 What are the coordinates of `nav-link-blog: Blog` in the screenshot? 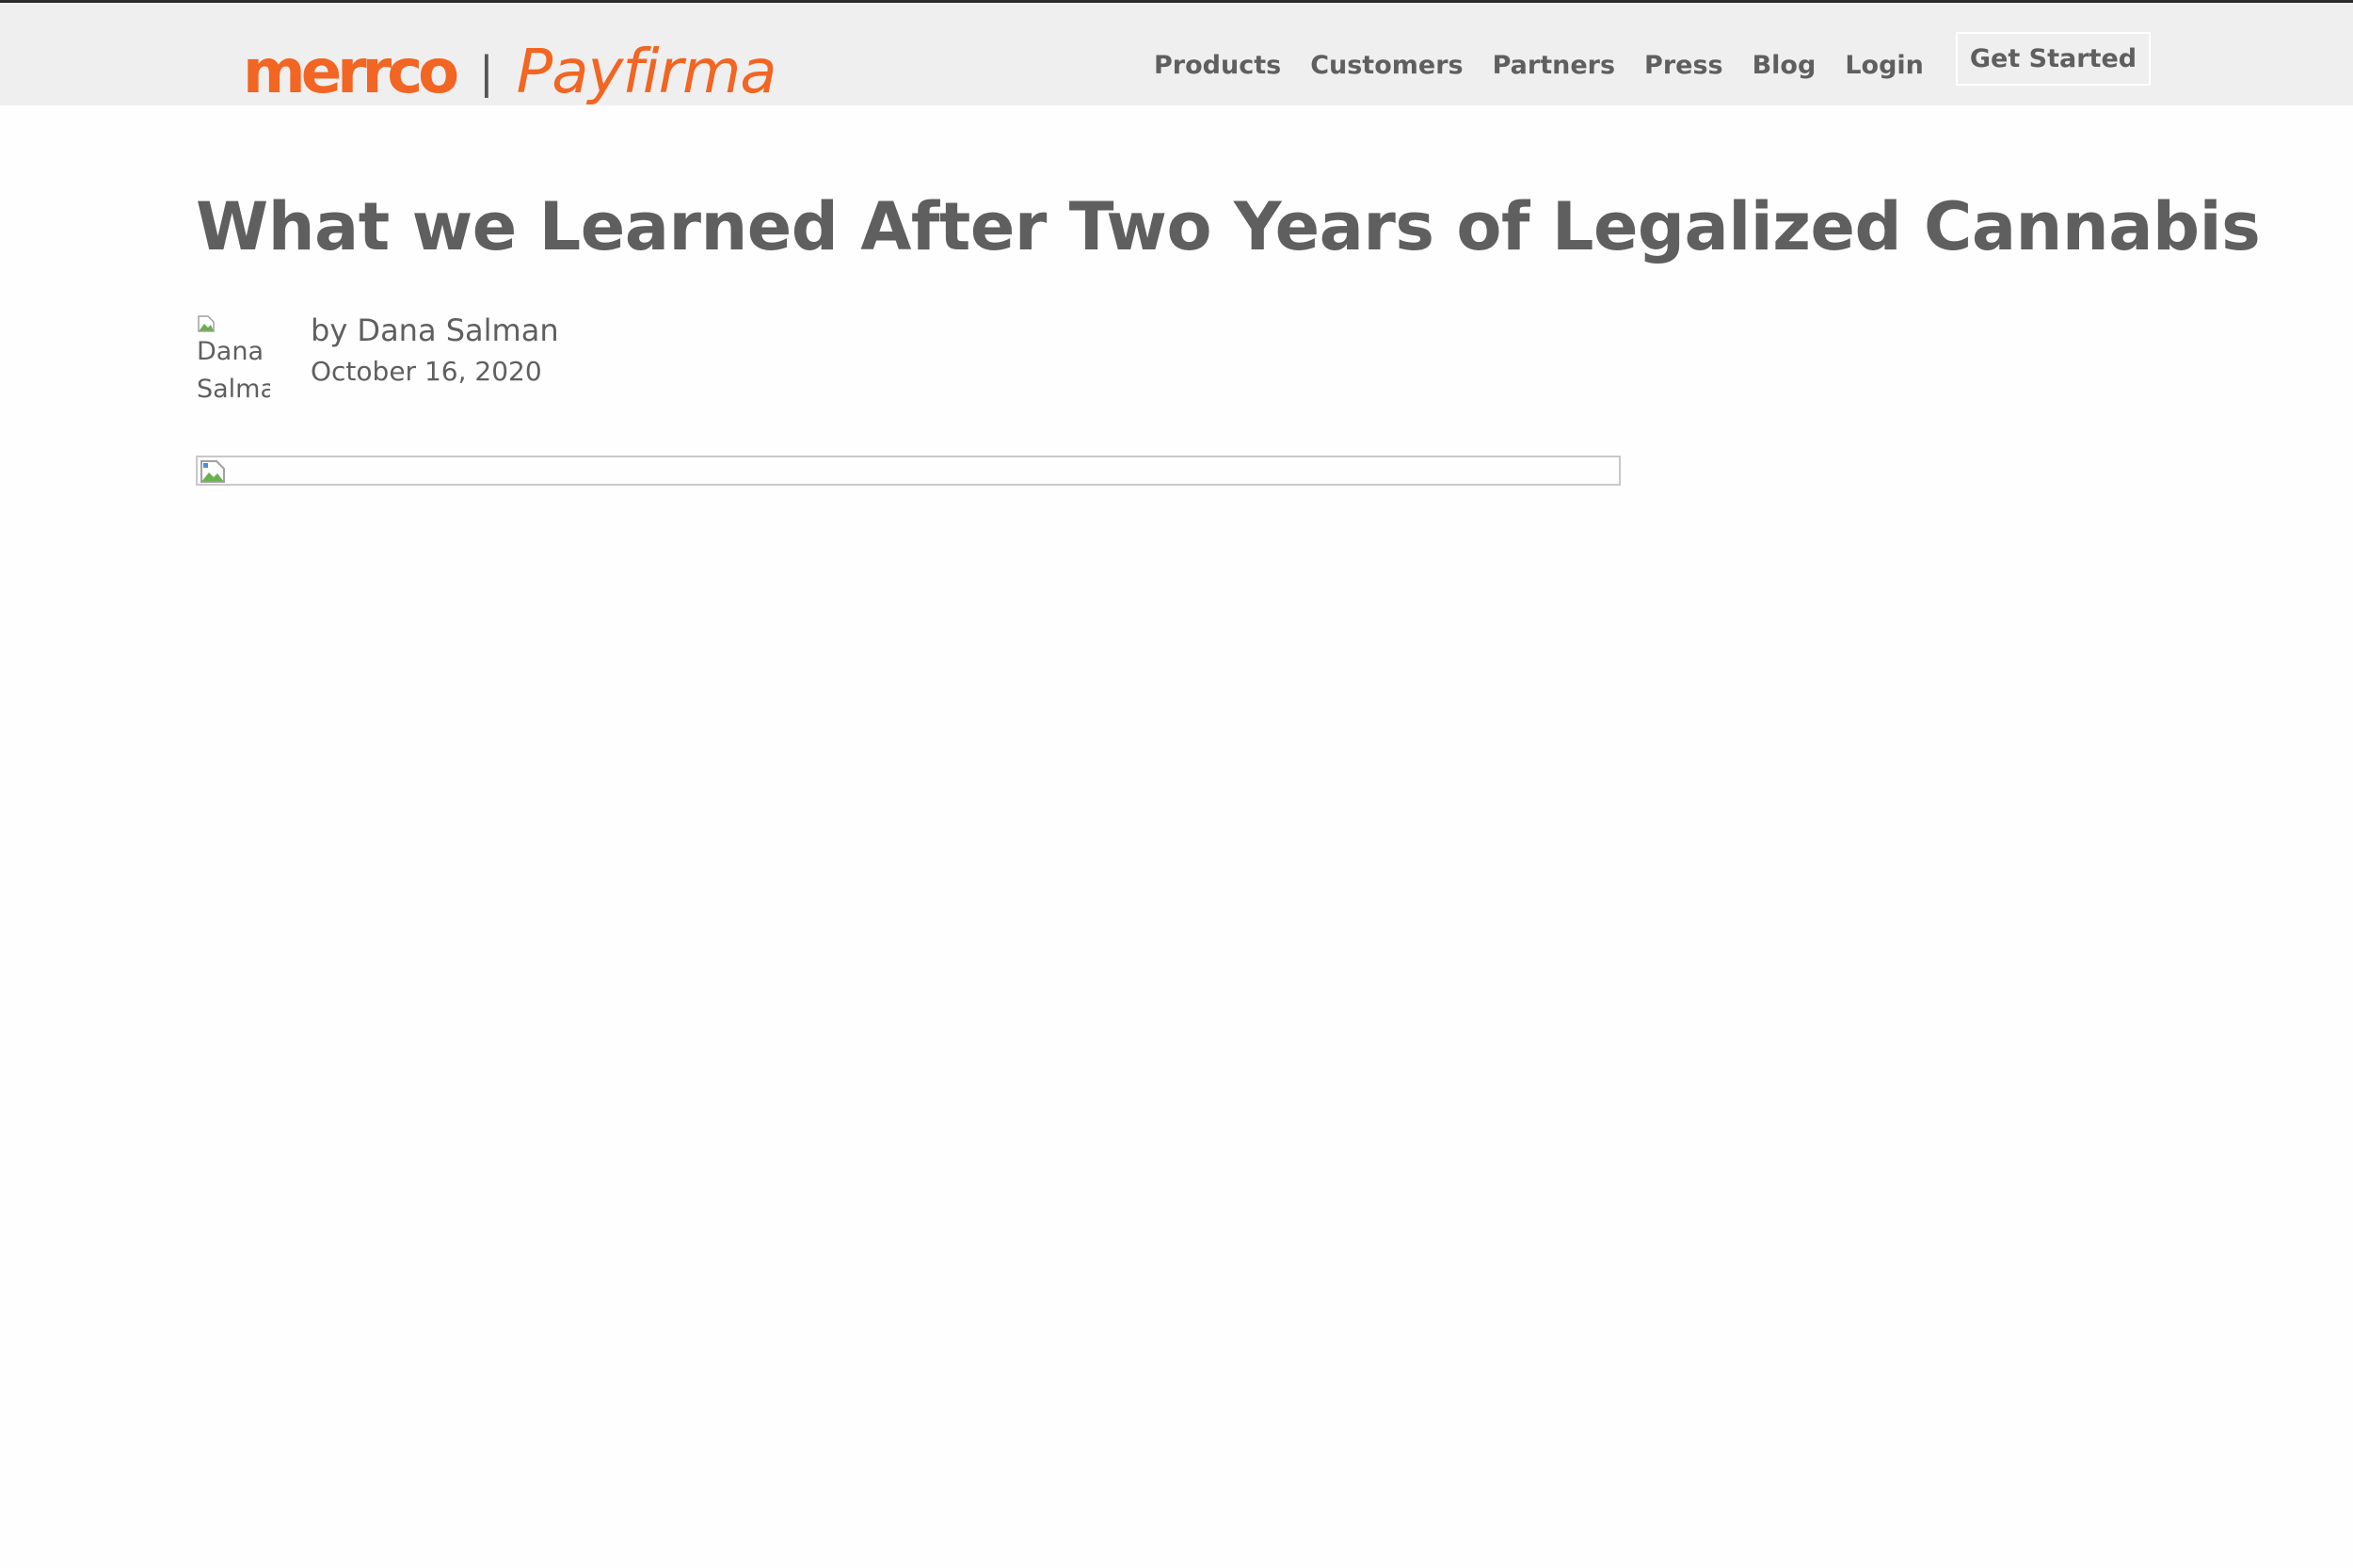 It's located at (1785, 65).